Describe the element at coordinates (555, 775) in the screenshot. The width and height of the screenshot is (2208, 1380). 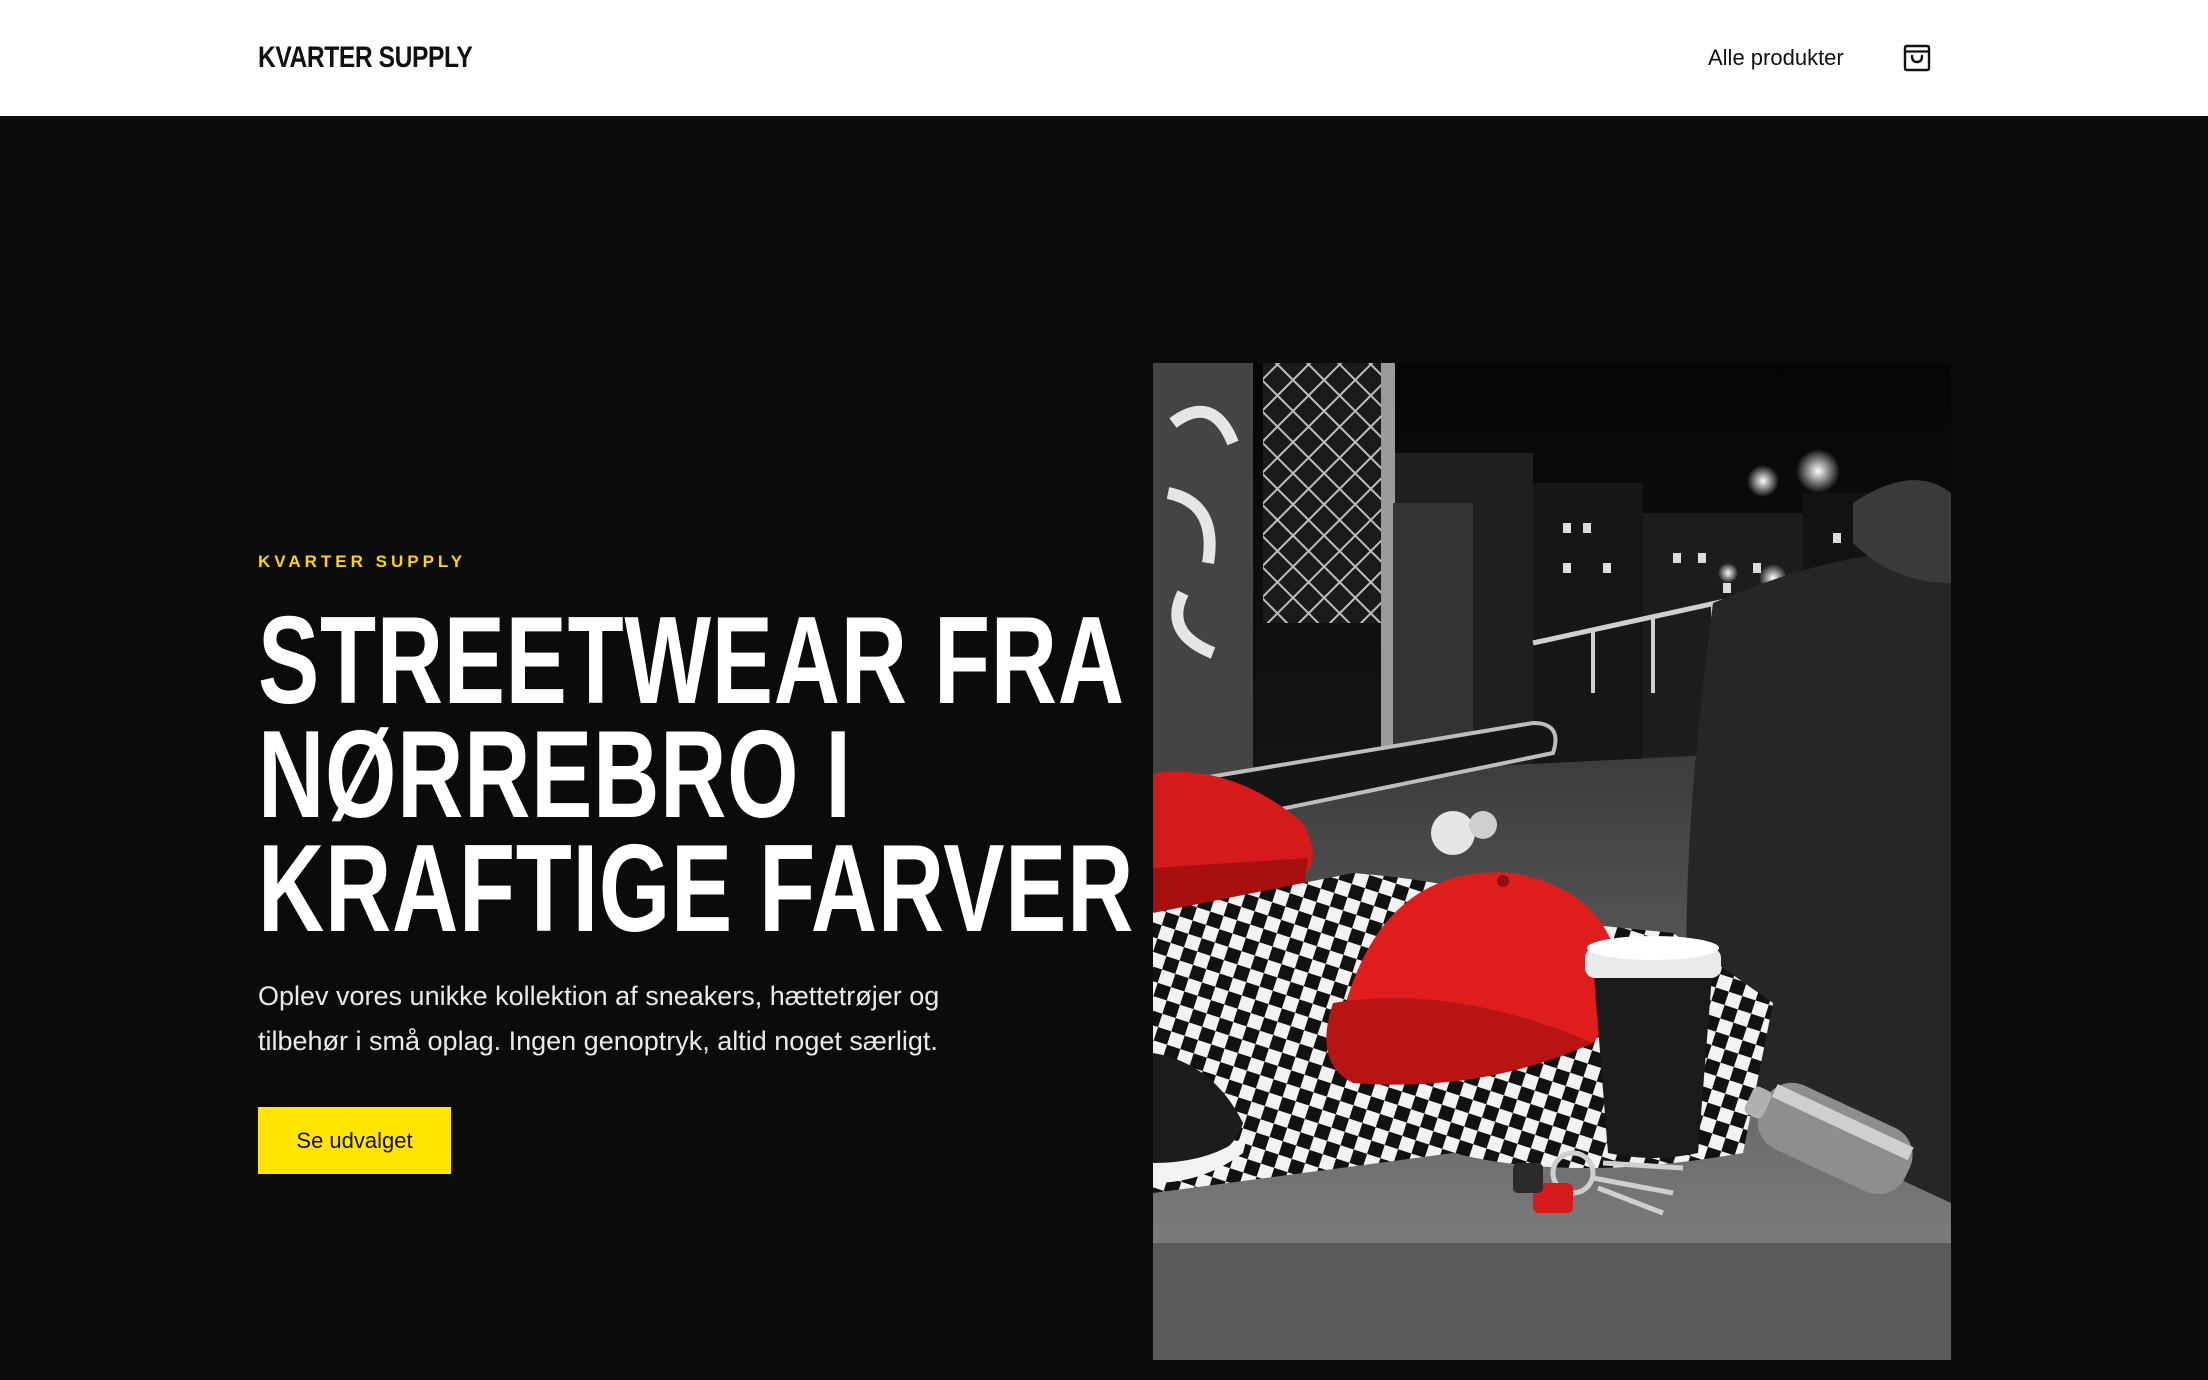
I see `headline-line: NØRREBRO I` at that location.